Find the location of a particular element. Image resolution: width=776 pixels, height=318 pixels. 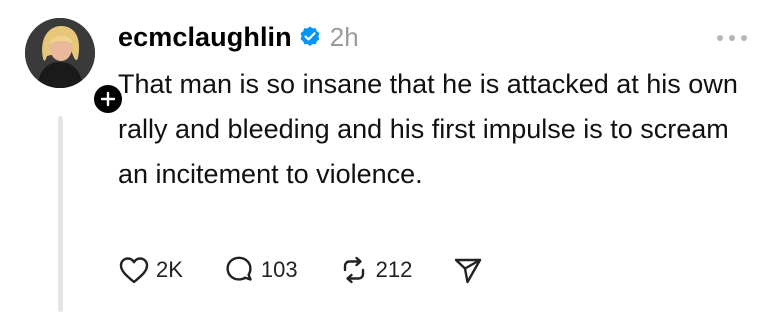

more-horizontal-icon is located at coordinates (732, 38).